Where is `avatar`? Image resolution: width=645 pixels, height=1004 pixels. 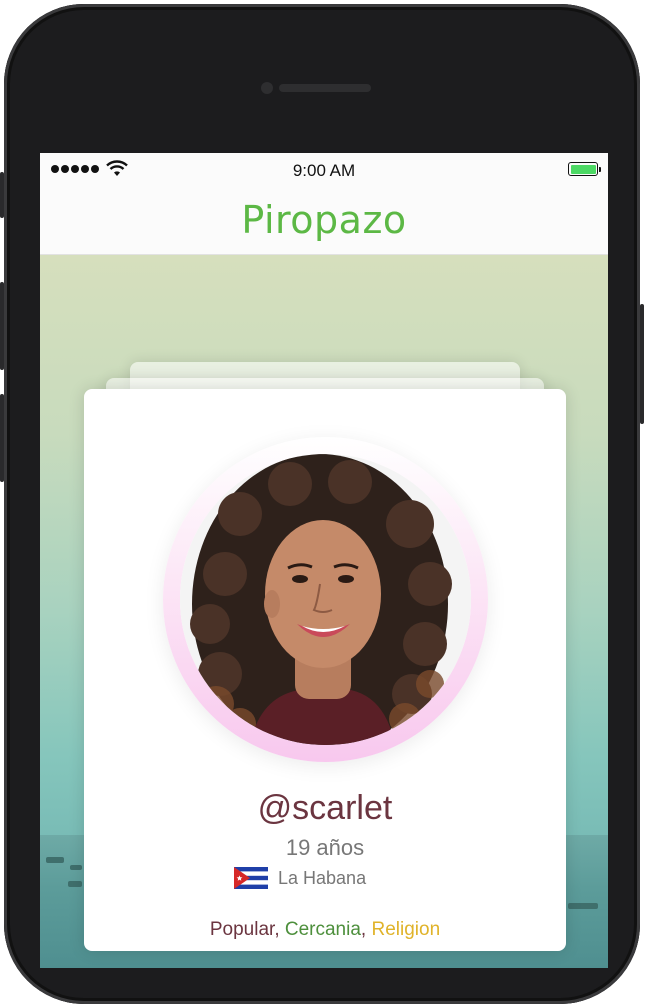 avatar is located at coordinates (325, 599).